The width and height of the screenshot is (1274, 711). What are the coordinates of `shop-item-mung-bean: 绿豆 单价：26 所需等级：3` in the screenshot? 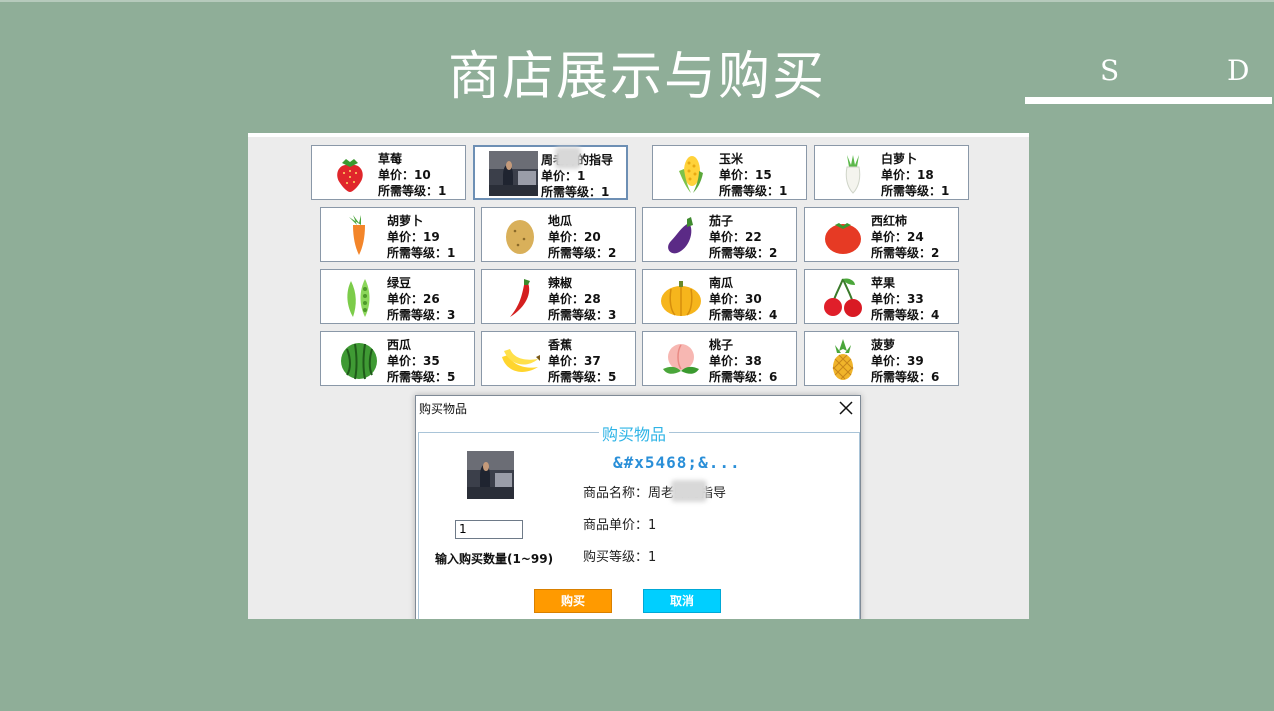 It's located at (397, 296).